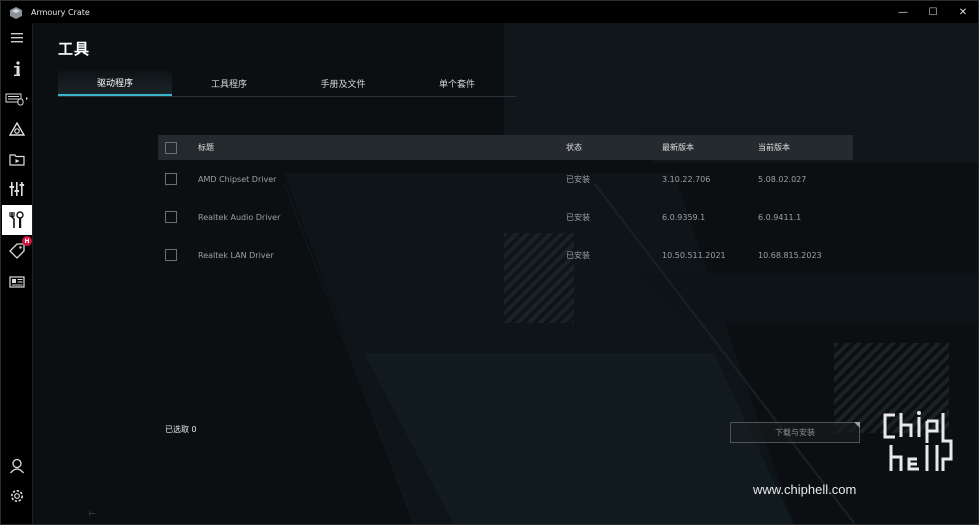 The height and width of the screenshot is (525, 979). Describe the element at coordinates (17, 38) in the screenshot. I see `menu-icon` at that location.